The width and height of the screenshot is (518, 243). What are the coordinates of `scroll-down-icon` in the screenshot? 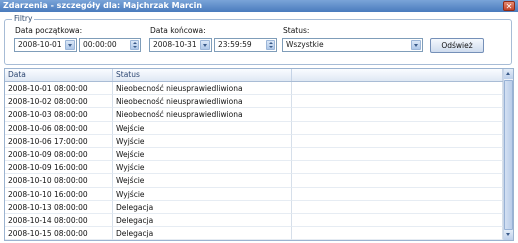 It's located at (508, 235).